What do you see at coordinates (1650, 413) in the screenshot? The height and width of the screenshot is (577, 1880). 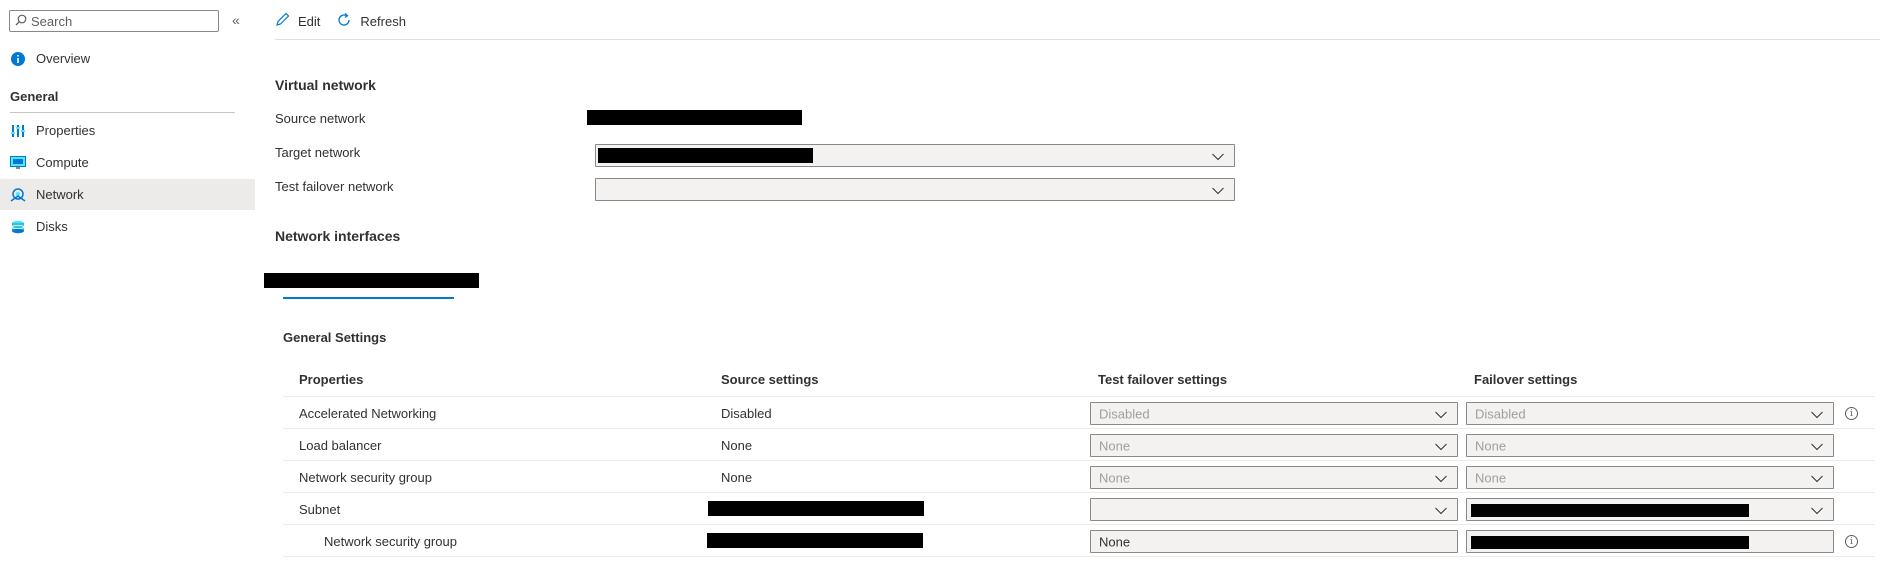 I see `failover-dropdown: Disabled` at bounding box center [1650, 413].